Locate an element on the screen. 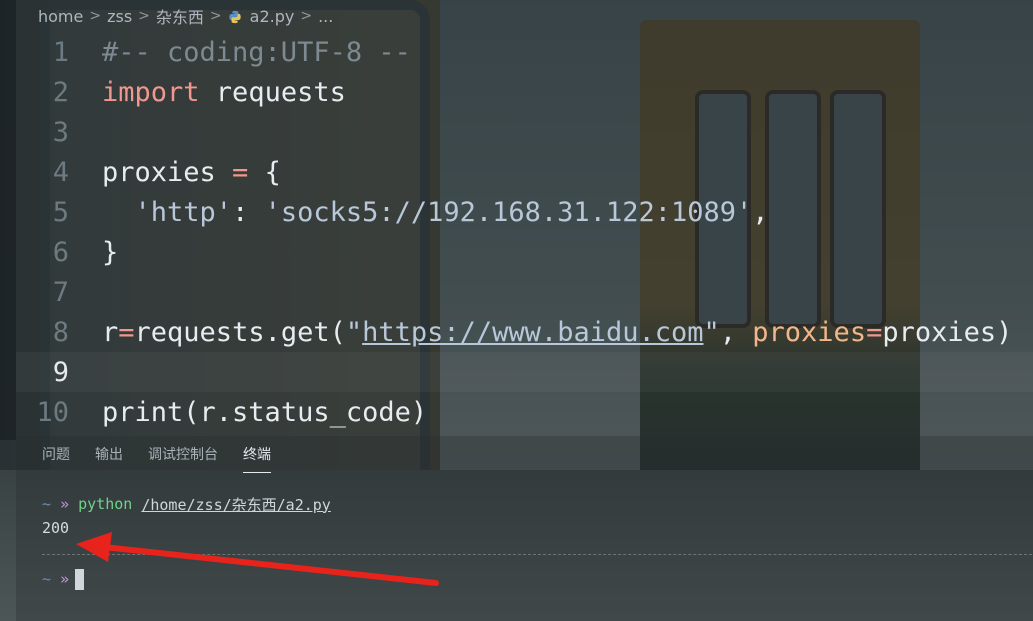 This screenshot has width=1033, height=621. code-url-link: https://www.baidu.com is located at coordinates (532, 332).